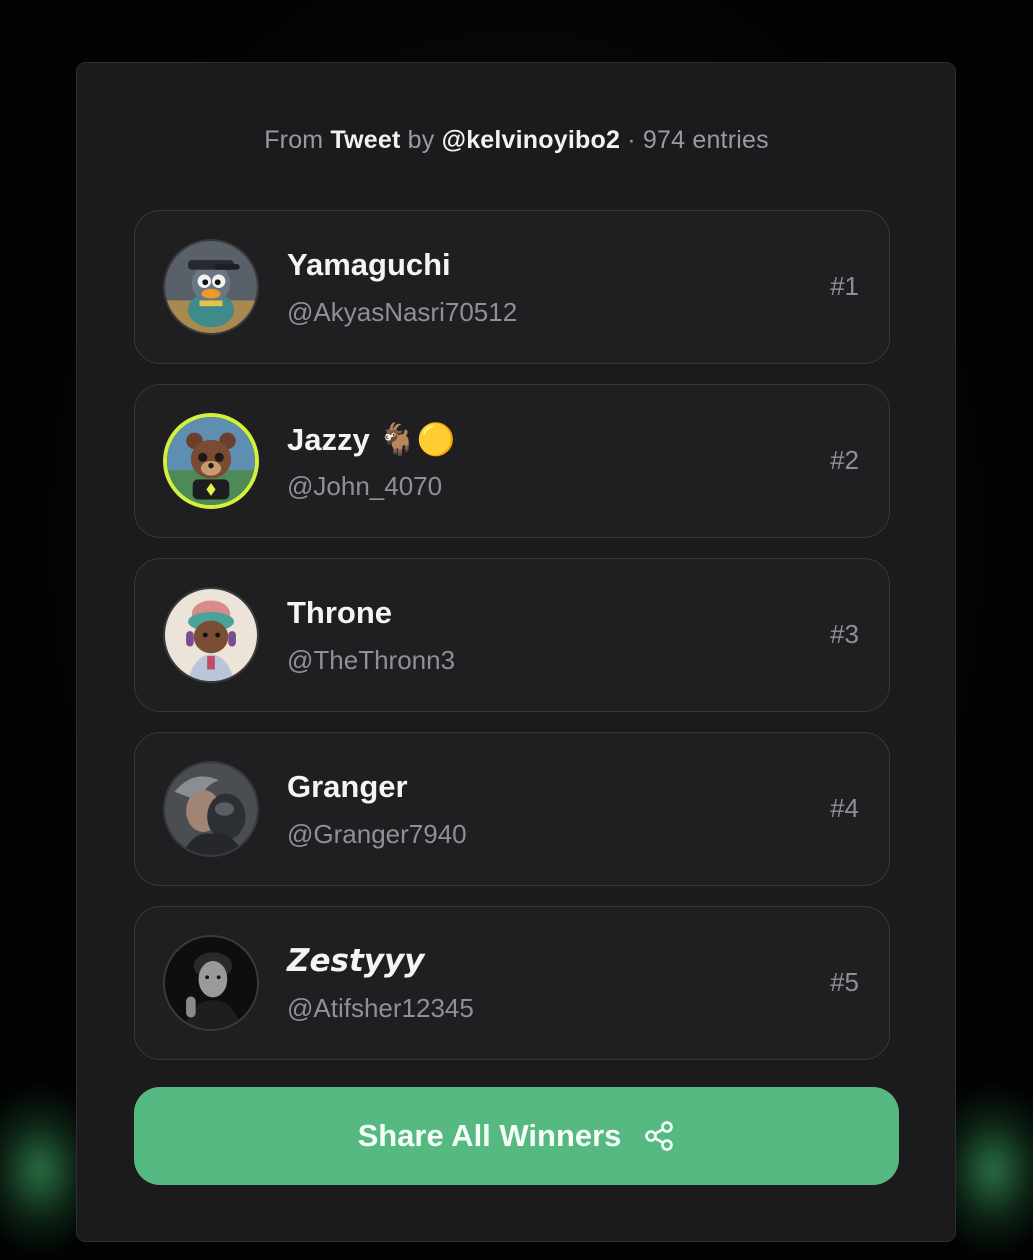 The image size is (1033, 1260). Describe the element at coordinates (512, 461) in the screenshot. I see `winner-card: Jazzy 🐐🟡 @John_4070 #2` at that location.